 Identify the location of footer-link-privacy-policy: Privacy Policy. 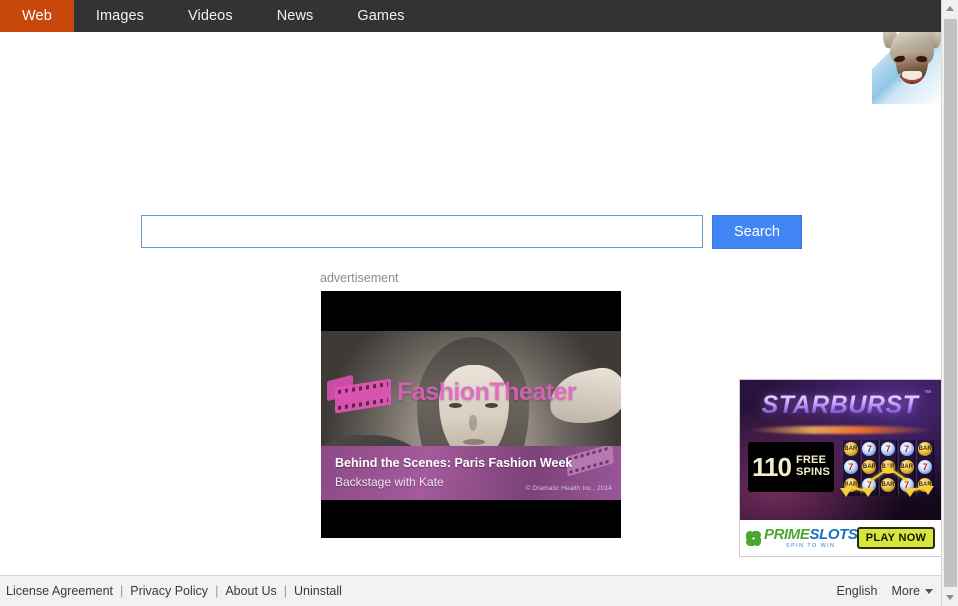
(169, 591).